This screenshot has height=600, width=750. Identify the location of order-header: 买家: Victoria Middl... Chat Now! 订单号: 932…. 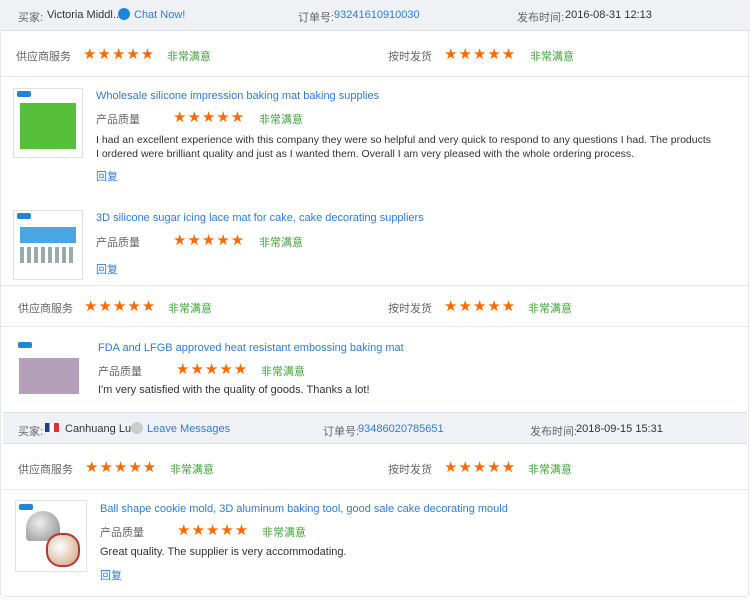
(375, 15).